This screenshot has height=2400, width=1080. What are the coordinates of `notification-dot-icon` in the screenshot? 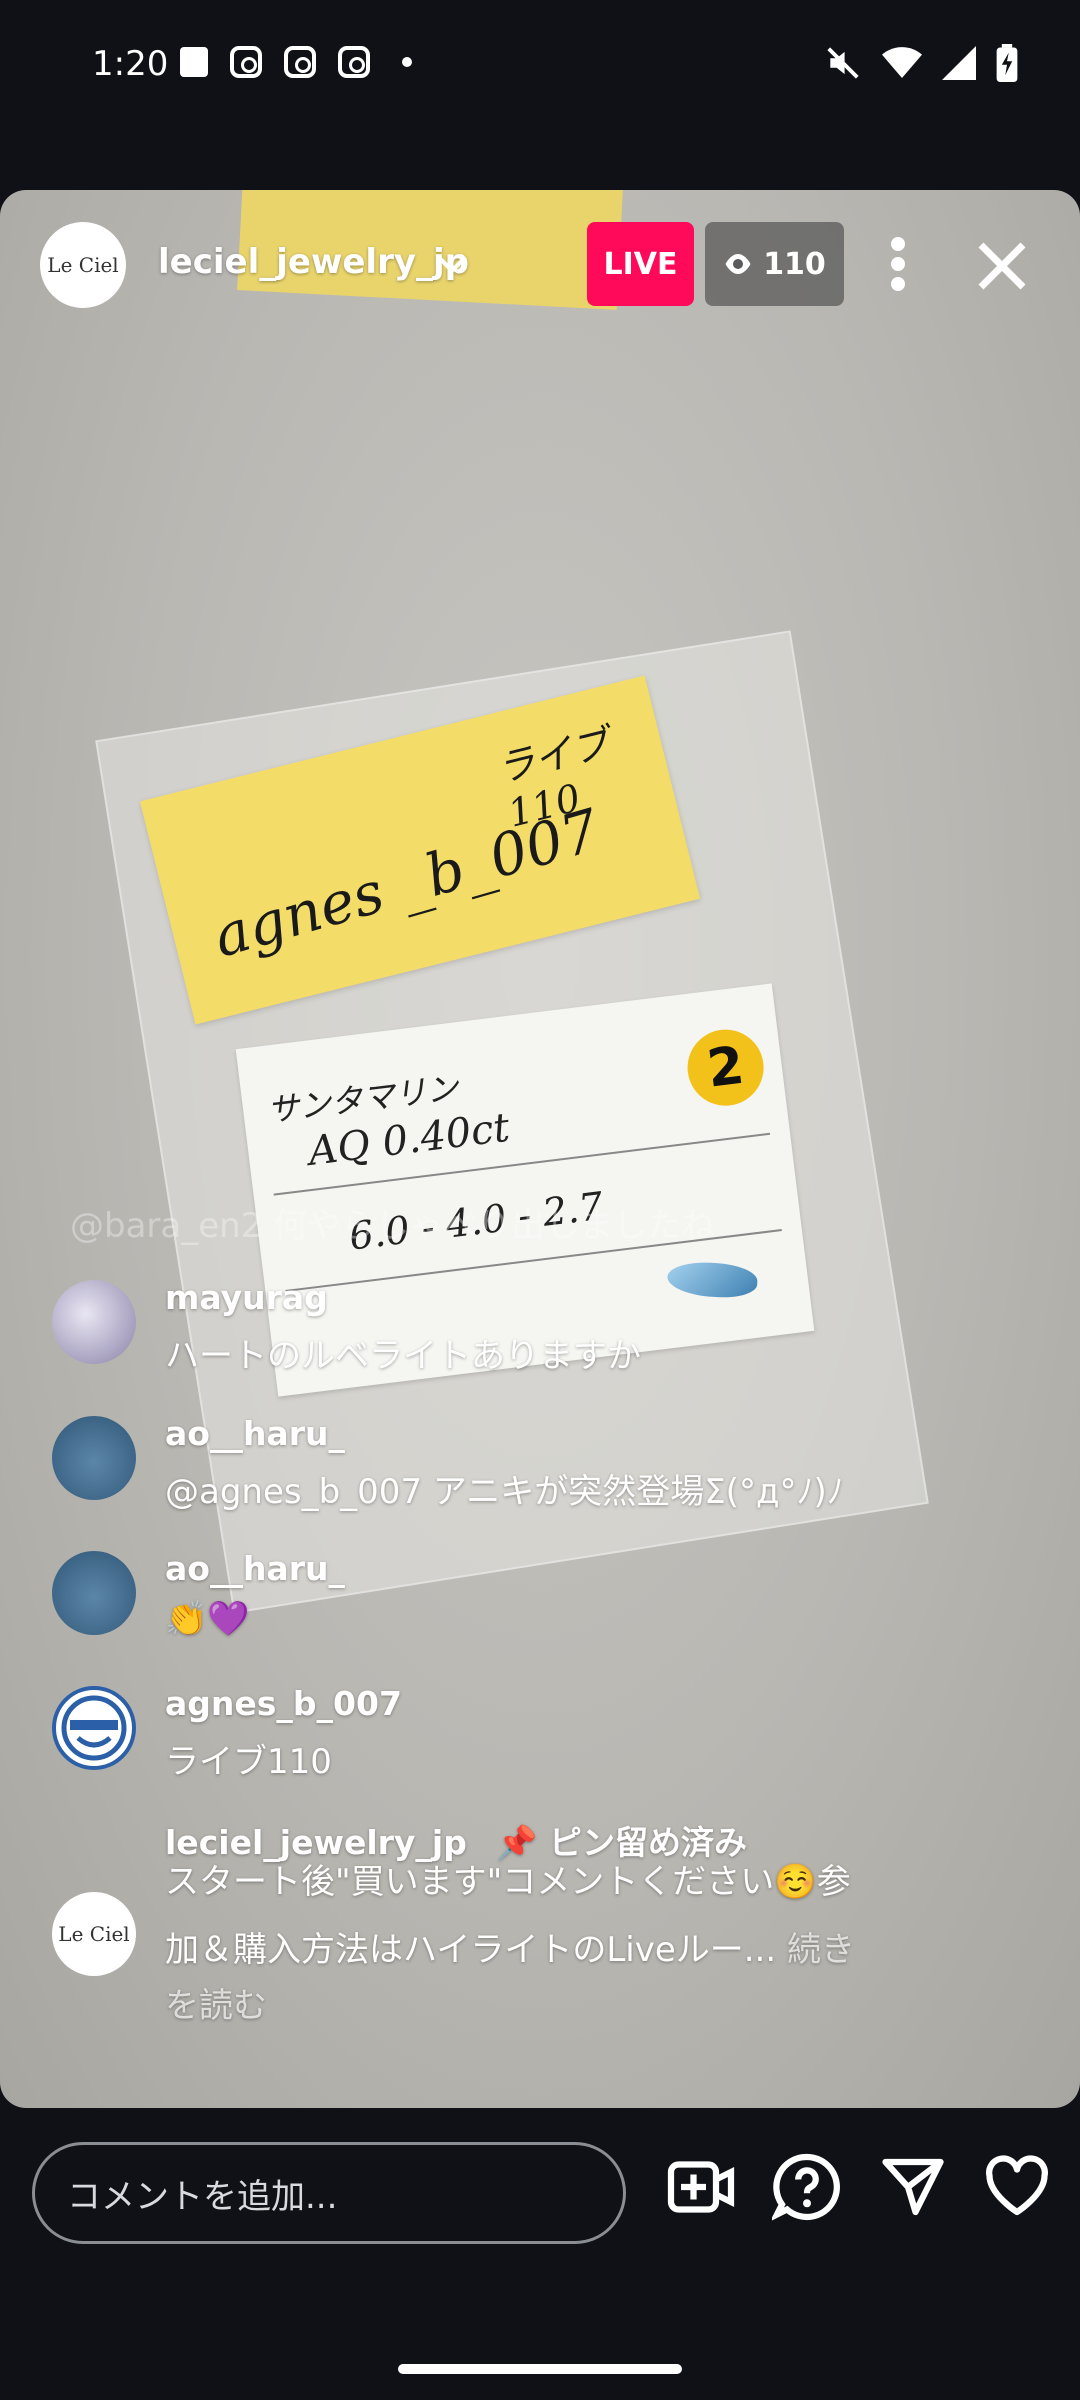 It's located at (407, 62).